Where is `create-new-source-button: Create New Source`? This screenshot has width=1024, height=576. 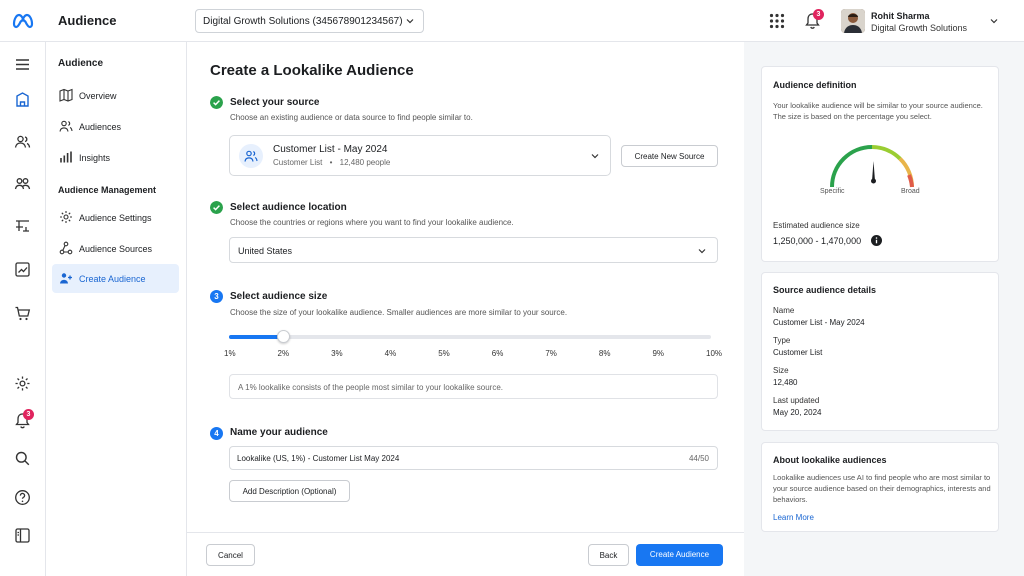 create-new-source-button: Create New Source is located at coordinates (669, 156).